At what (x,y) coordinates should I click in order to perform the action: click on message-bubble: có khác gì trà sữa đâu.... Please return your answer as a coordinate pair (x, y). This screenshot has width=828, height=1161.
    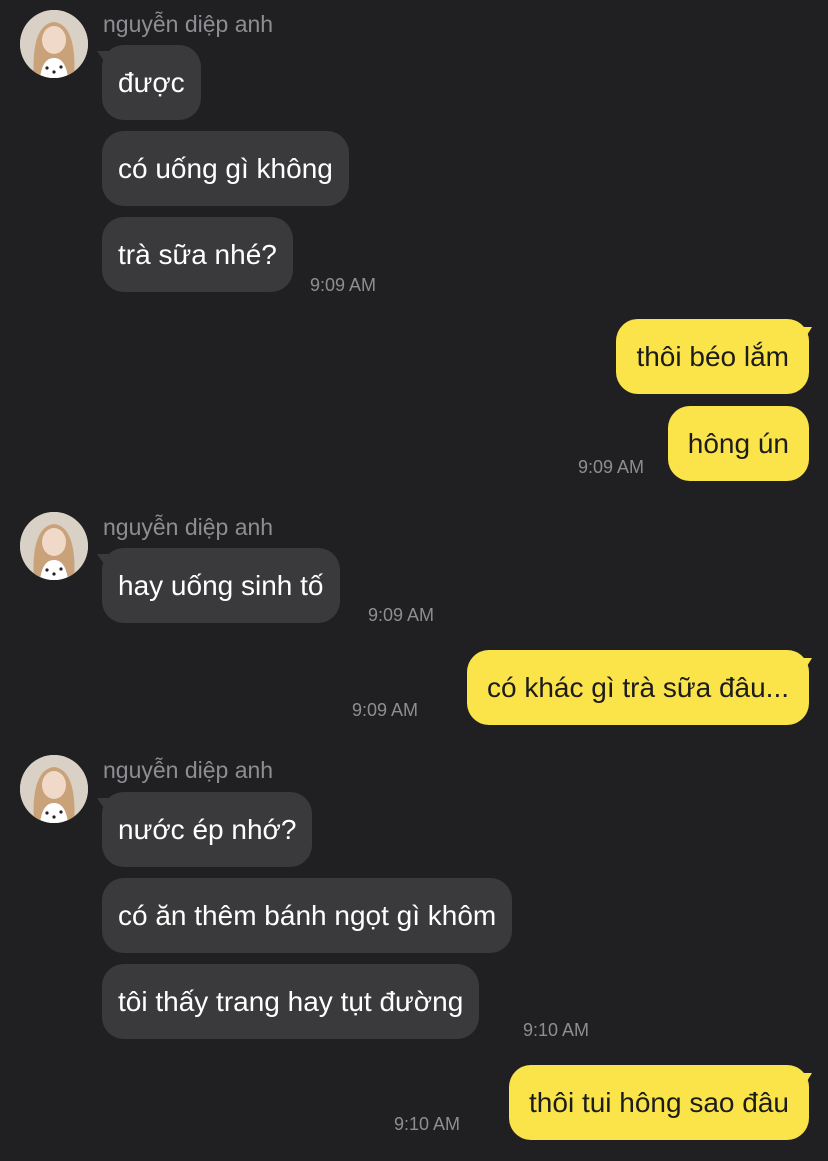
    Looking at the image, I should click on (637, 687).